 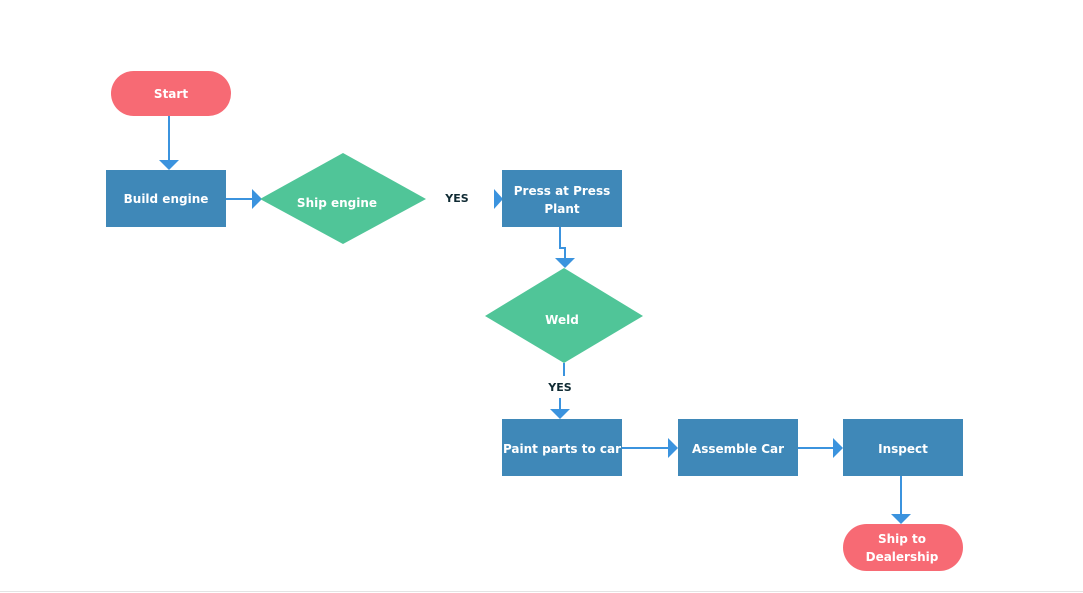 I want to click on svg-text: Ship to, so click(x=902, y=539).